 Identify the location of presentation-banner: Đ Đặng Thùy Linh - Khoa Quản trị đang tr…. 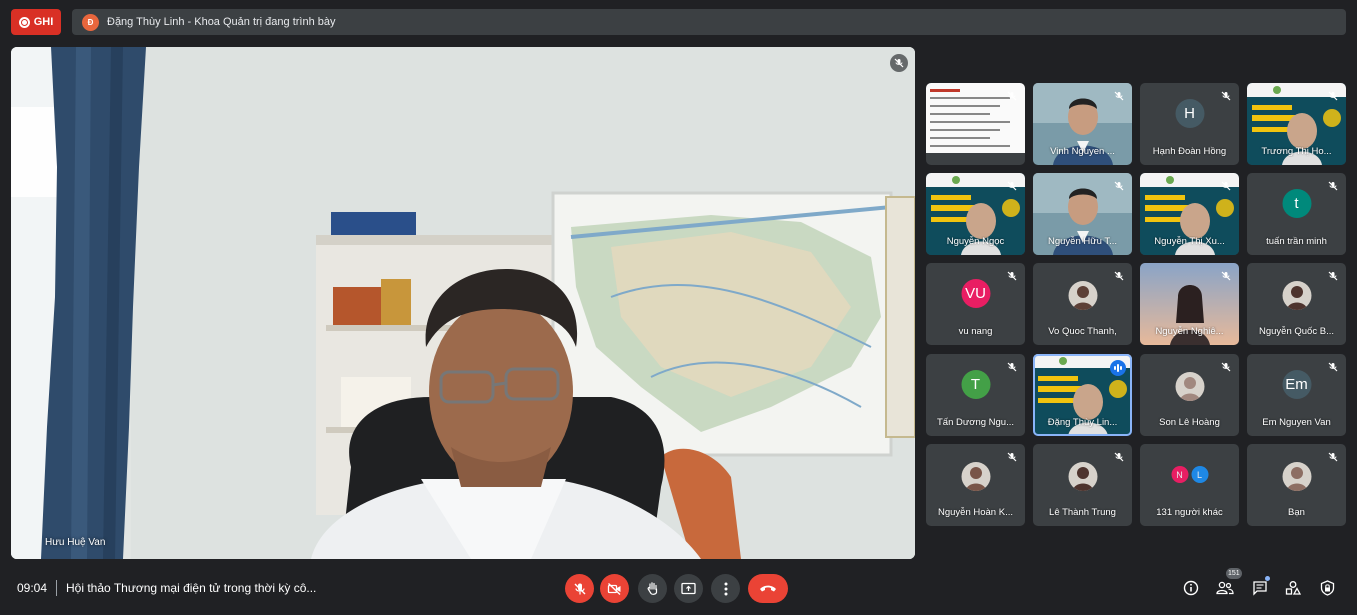
(709, 22).